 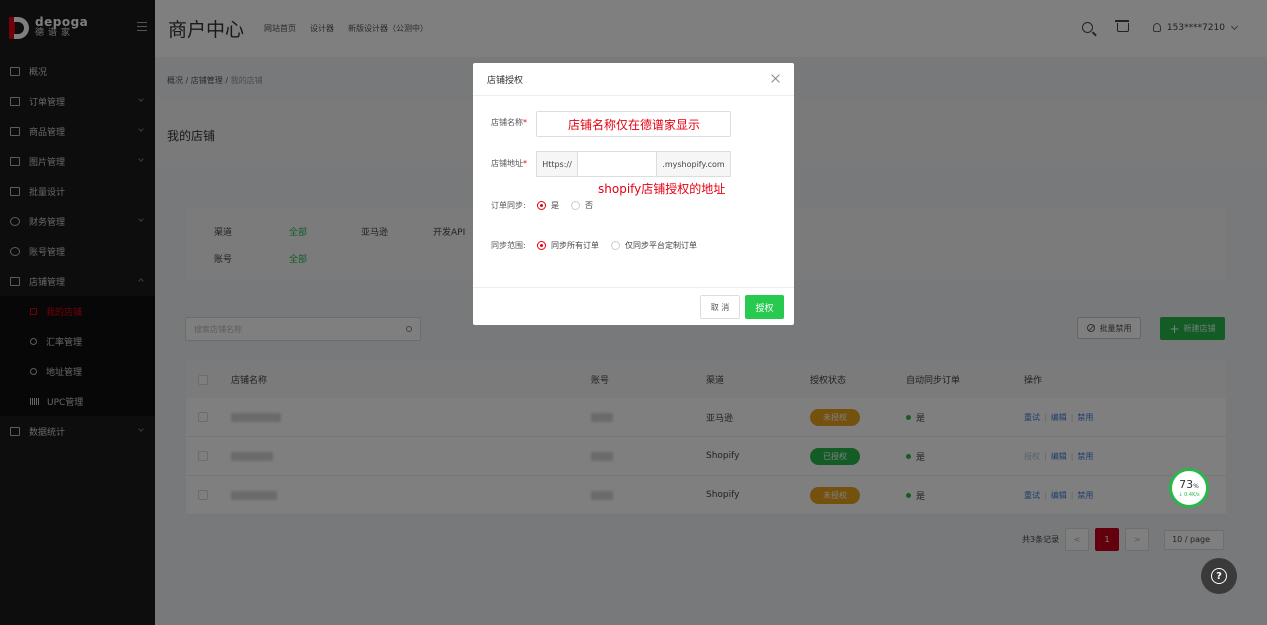 What do you see at coordinates (541, 205) in the screenshot?
I see `sync-yes-radio` at bounding box center [541, 205].